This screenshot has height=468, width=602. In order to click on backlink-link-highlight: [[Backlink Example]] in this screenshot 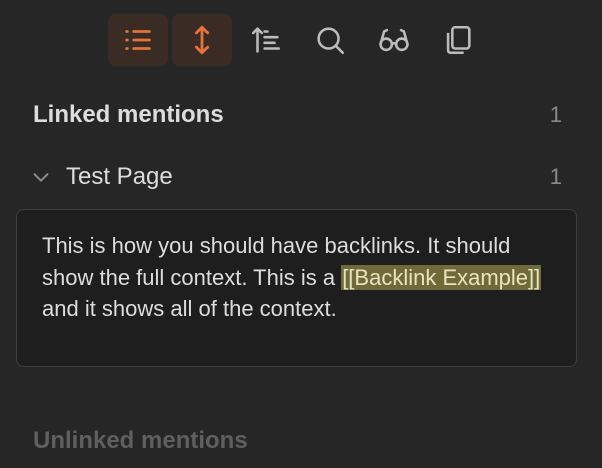, I will do `click(441, 277)`.